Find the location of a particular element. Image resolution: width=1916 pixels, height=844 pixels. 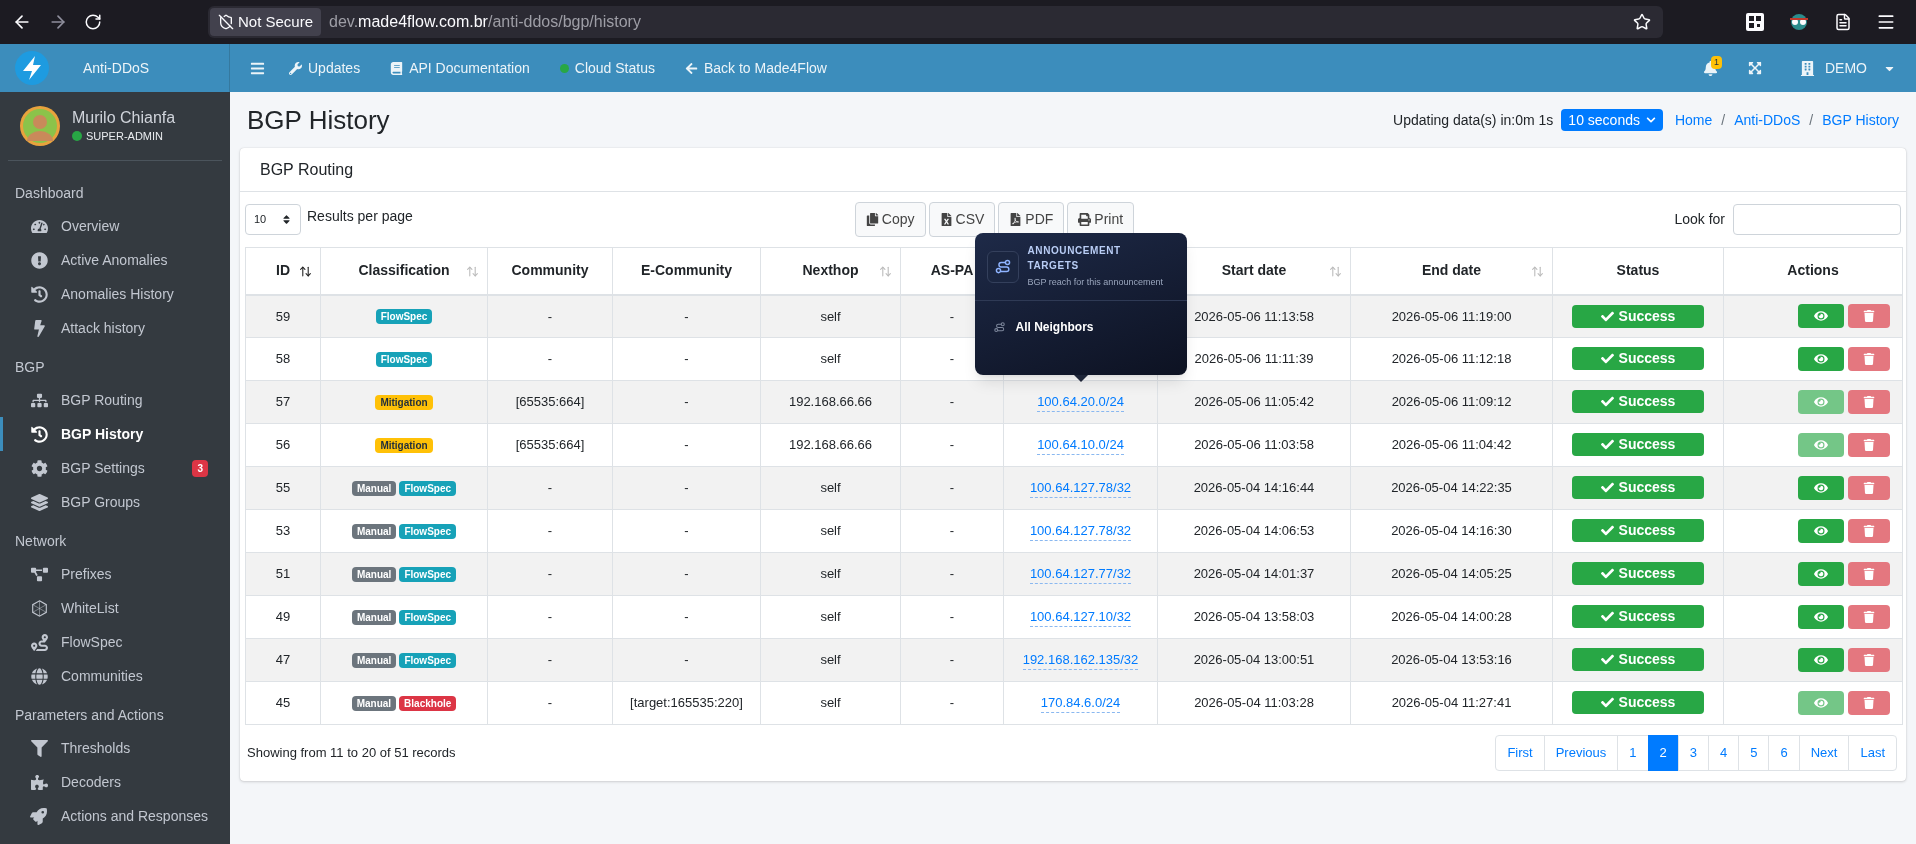

sidebar-section-header: Network is located at coordinates (41, 541).